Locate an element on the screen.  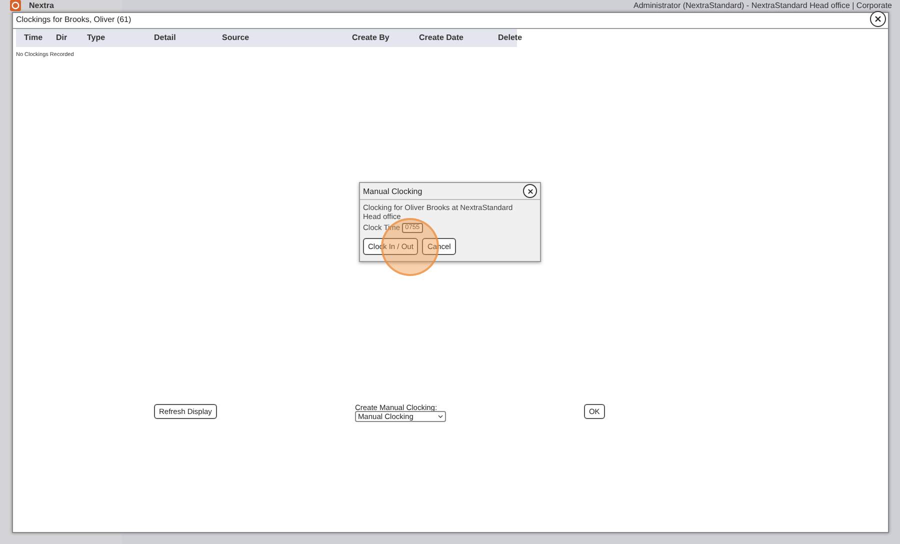
app-name: Nextra is located at coordinates (41, 5).